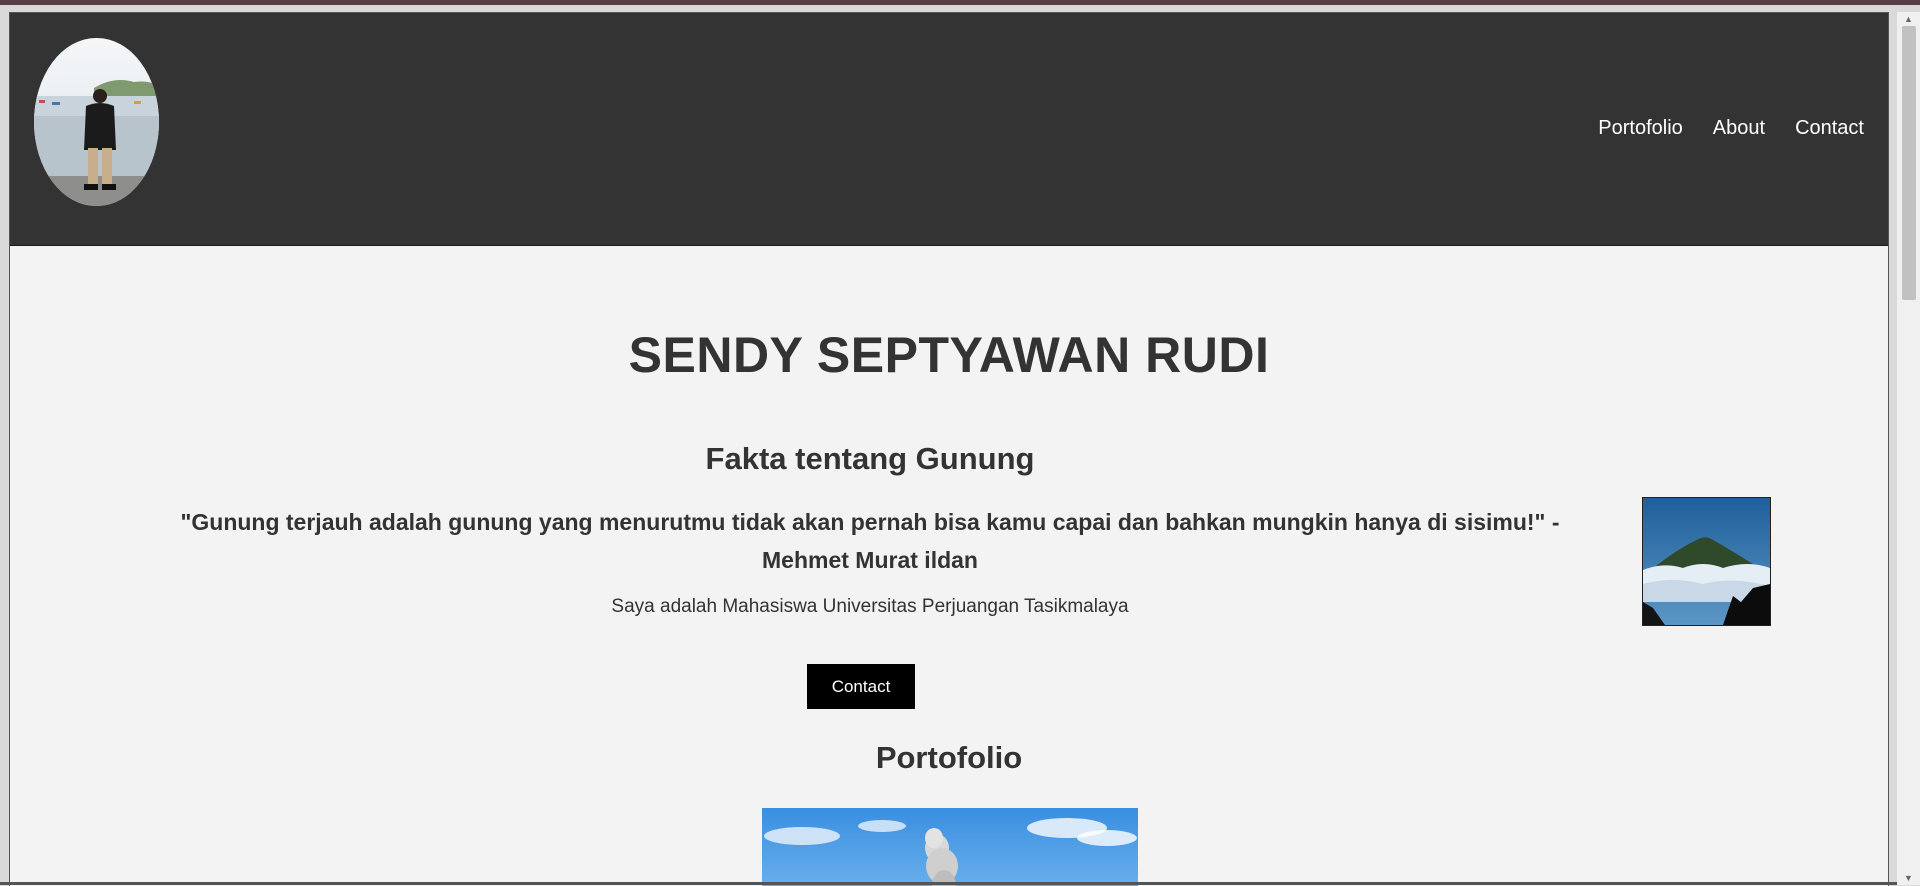  What do you see at coordinates (1739, 128) in the screenshot?
I see `nav-about: About` at bounding box center [1739, 128].